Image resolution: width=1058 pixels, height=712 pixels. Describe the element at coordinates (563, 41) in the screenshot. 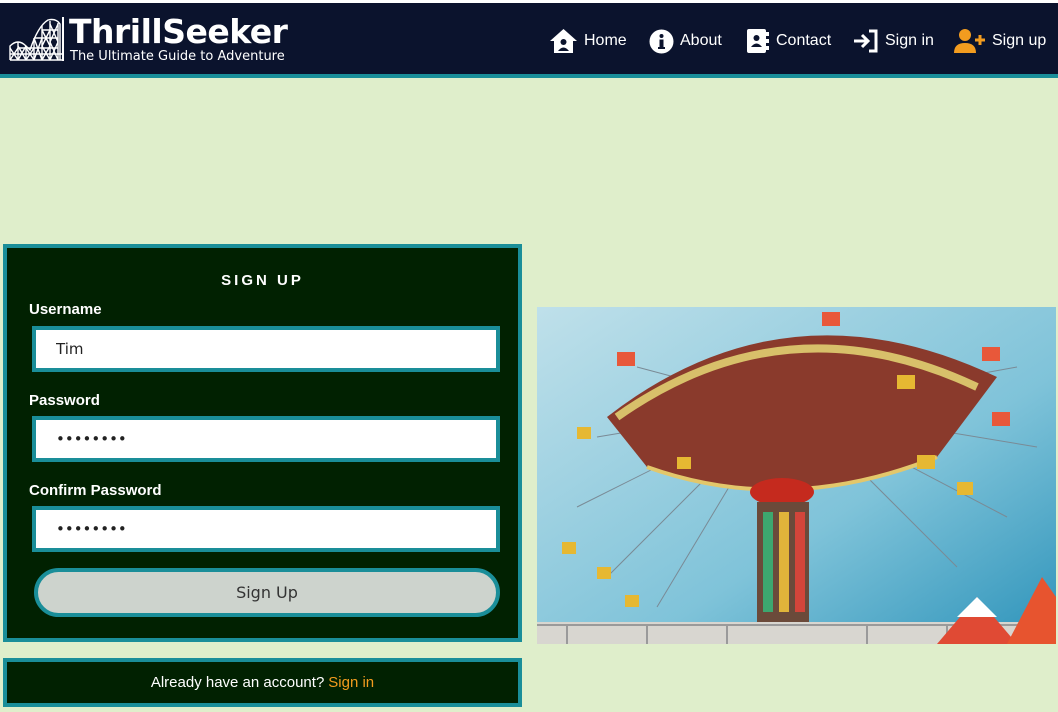

I see `home-icon` at that location.